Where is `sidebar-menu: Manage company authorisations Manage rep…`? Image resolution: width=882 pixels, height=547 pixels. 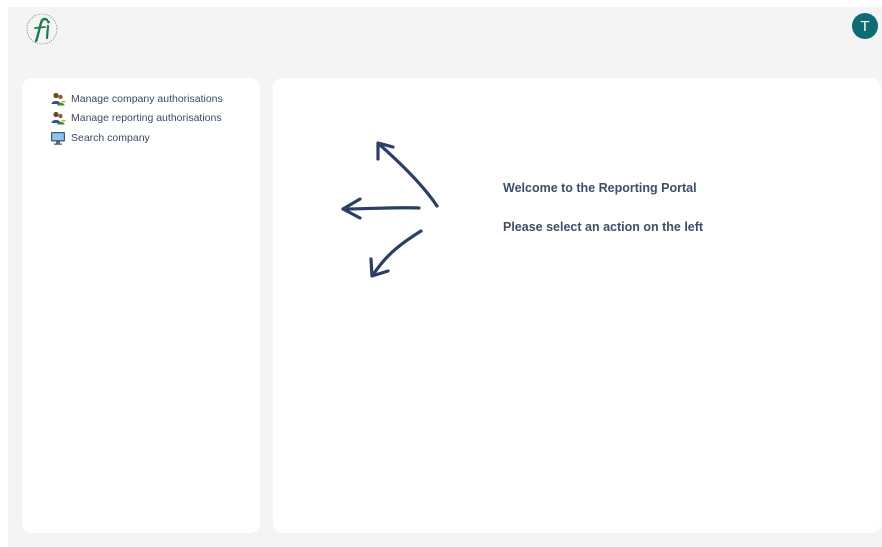 sidebar-menu: Manage company authorisations Manage rep… is located at coordinates (136, 118).